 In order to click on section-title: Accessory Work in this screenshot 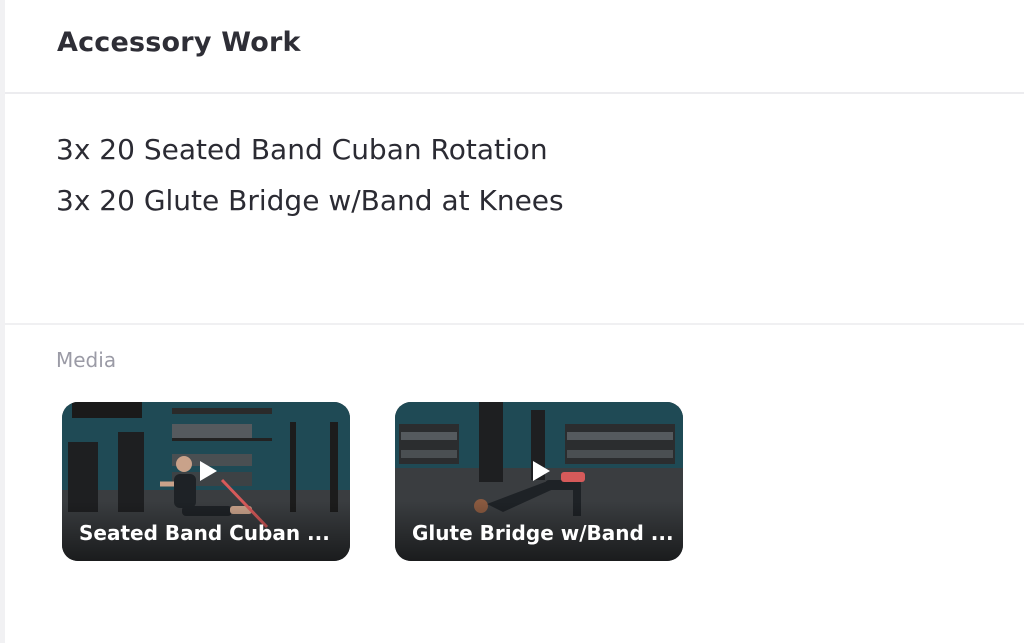, I will do `click(179, 42)`.